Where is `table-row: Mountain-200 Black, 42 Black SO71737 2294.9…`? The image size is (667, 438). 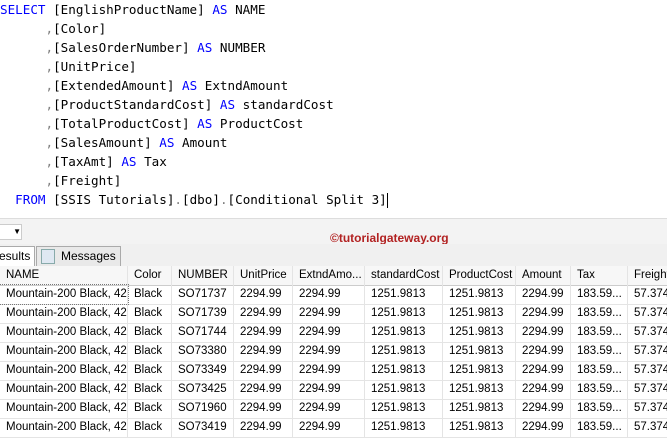
table-row: Mountain-200 Black, 42 Black SO71737 2294.9… is located at coordinates (333, 294).